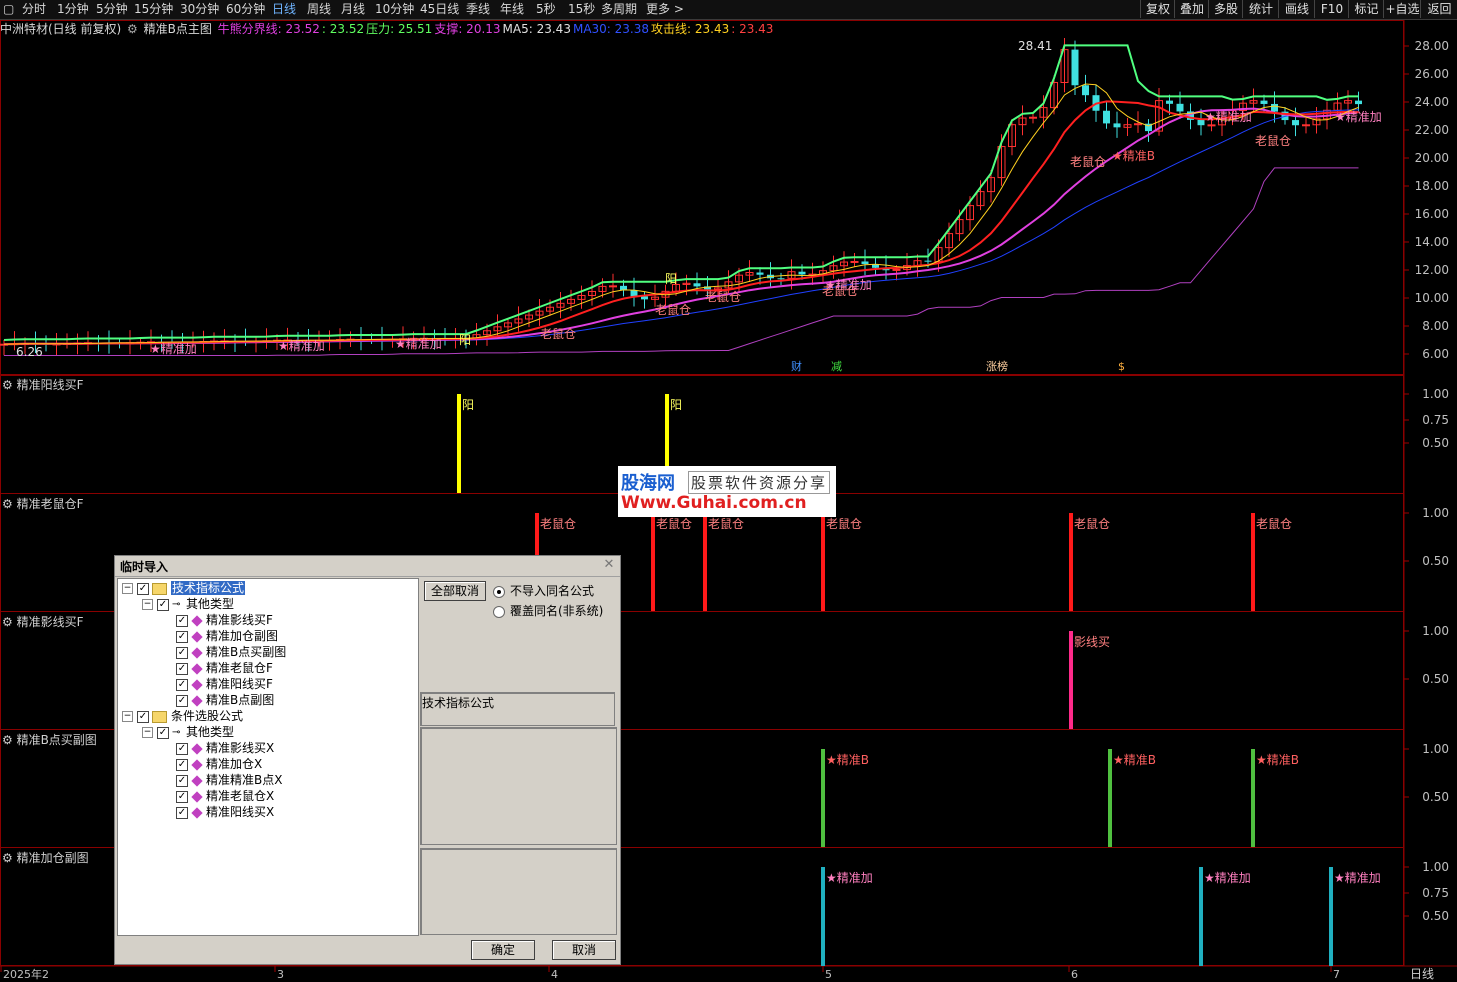 The width and height of the screenshot is (1457, 982). I want to click on signal-bar-label: 阳, so click(468, 405).